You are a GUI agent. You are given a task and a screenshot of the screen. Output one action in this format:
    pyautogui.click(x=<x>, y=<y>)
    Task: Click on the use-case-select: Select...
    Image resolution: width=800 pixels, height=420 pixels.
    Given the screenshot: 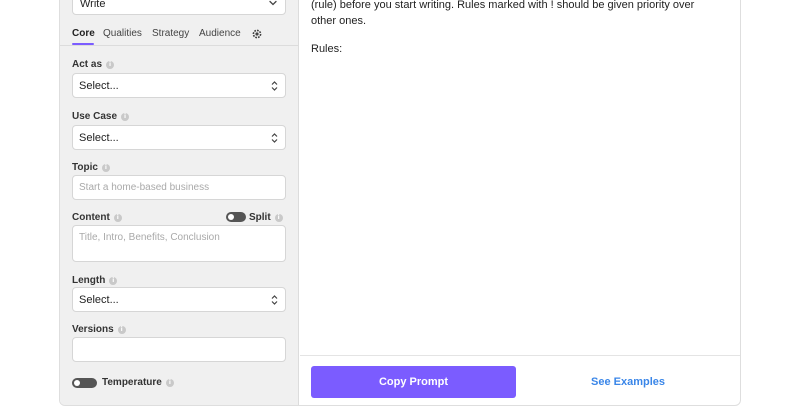 What is the action you would take?
    pyautogui.click(x=179, y=137)
    